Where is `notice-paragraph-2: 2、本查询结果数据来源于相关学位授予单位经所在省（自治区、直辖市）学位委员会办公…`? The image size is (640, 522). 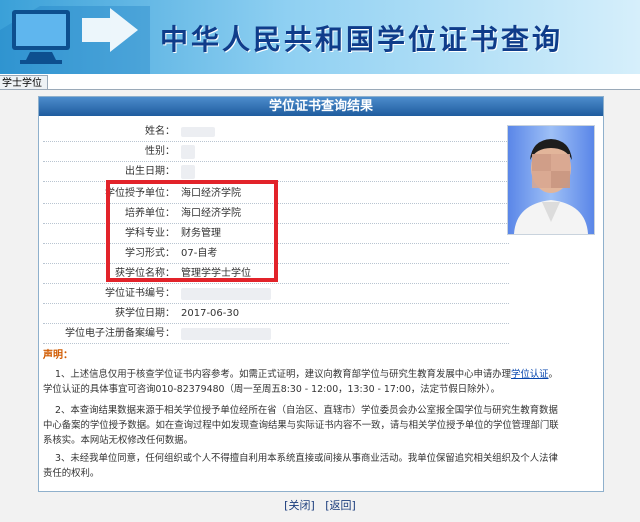
notice-paragraph-2: 2、本查询结果数据来源于相关学位授予单位经所在省（自治区、直辖市）学位委员会办公… is located at coordinates (301, 425).